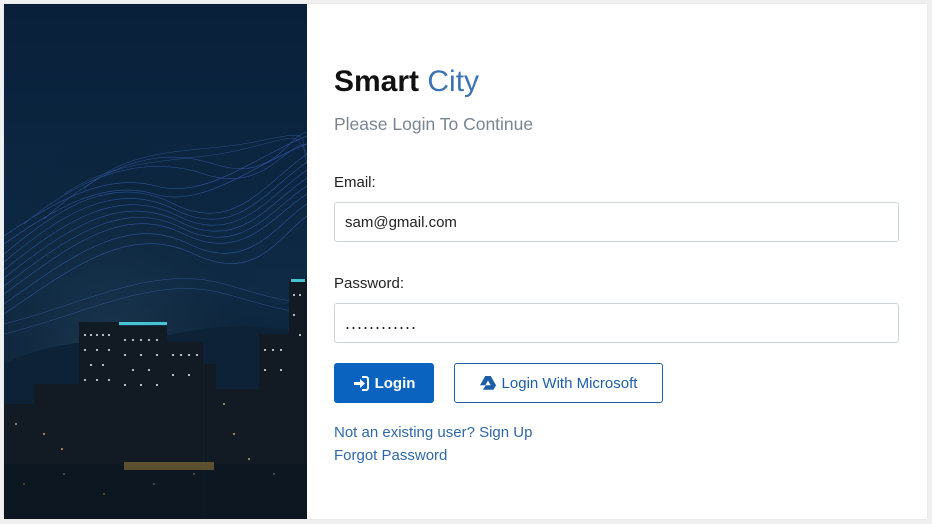  What do you see at coordinates (369, 283) in the screenshot?
I see `password-label: Password:` at bounding box center [369, 283].